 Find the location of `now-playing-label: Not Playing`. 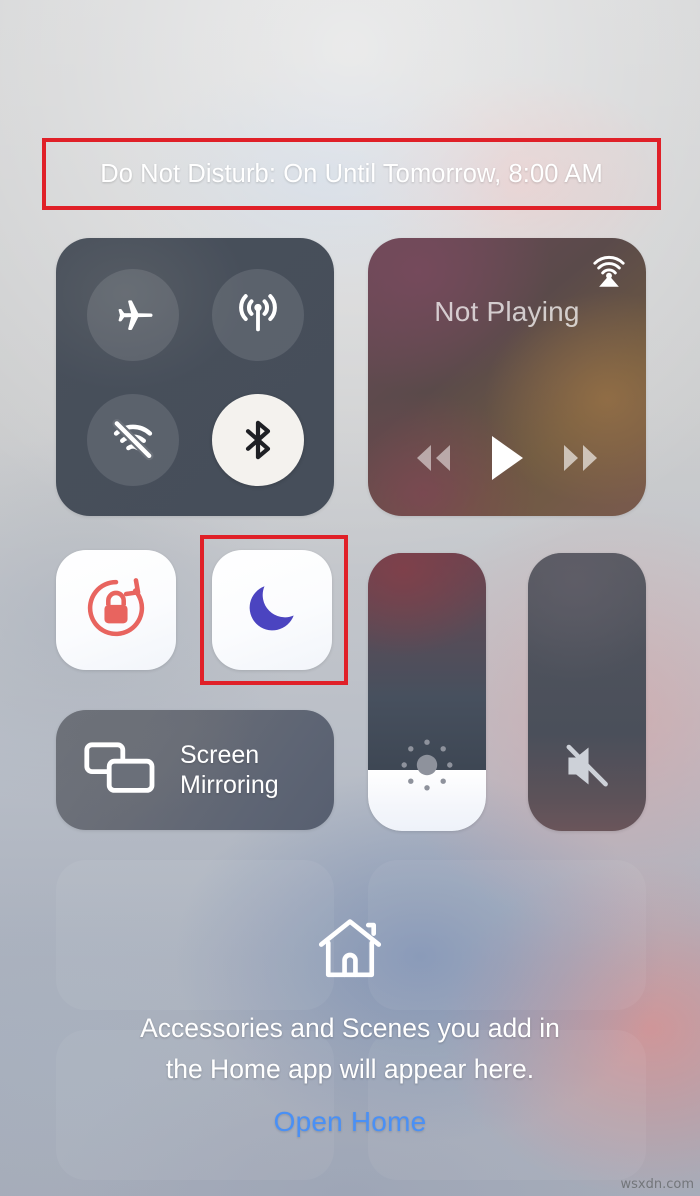

now-playing-label: Not Playing is located at coordinates (507, 311).